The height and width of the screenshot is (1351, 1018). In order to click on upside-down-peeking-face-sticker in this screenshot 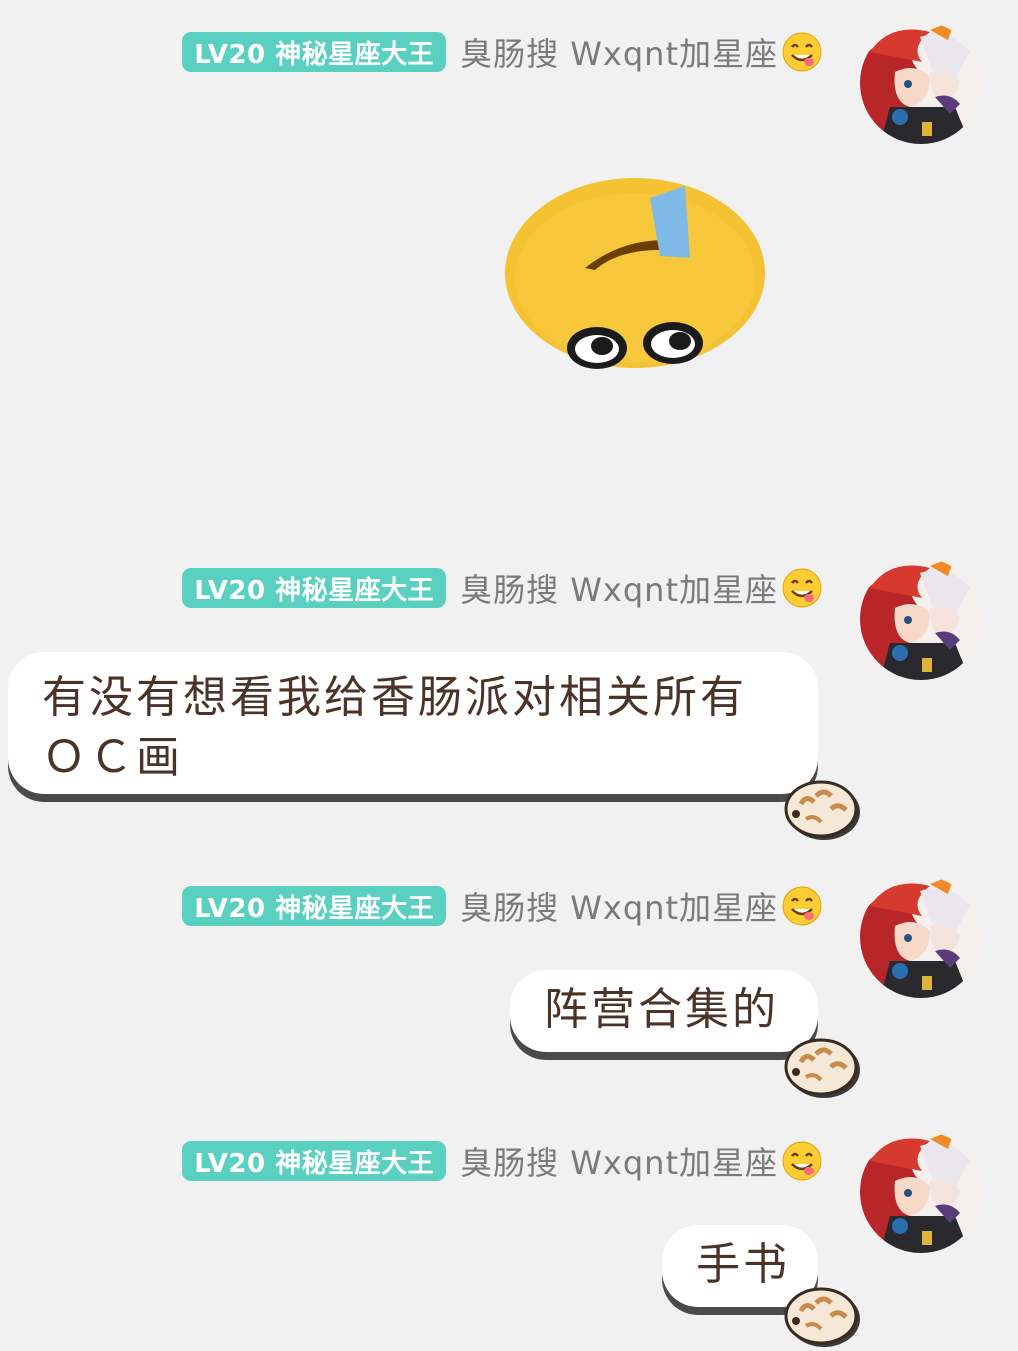, I will do `click(635, 278)`.